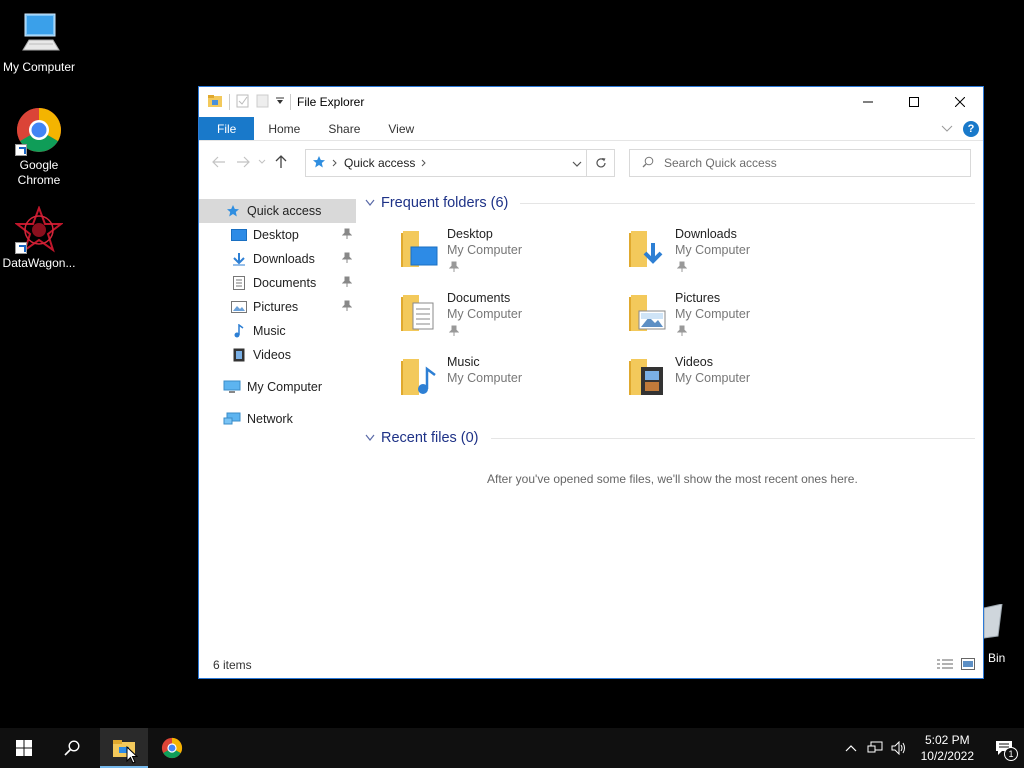 The height and width of the screenshot is (768, 1024). Describe the element at coordinates (737, 257) in the screenshot. I see `folder-tile-downloads: Downloads My Computer` at that location.